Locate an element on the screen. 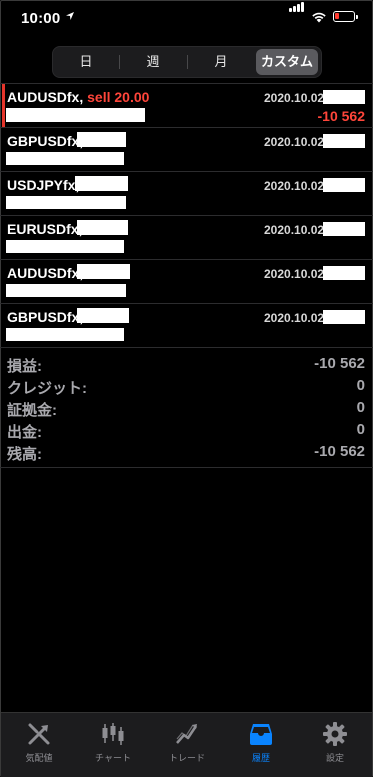 This screenshot has width=373, height=777. summary-deposit-row: 証拠金: 0 is located at coordinates (186, 409).